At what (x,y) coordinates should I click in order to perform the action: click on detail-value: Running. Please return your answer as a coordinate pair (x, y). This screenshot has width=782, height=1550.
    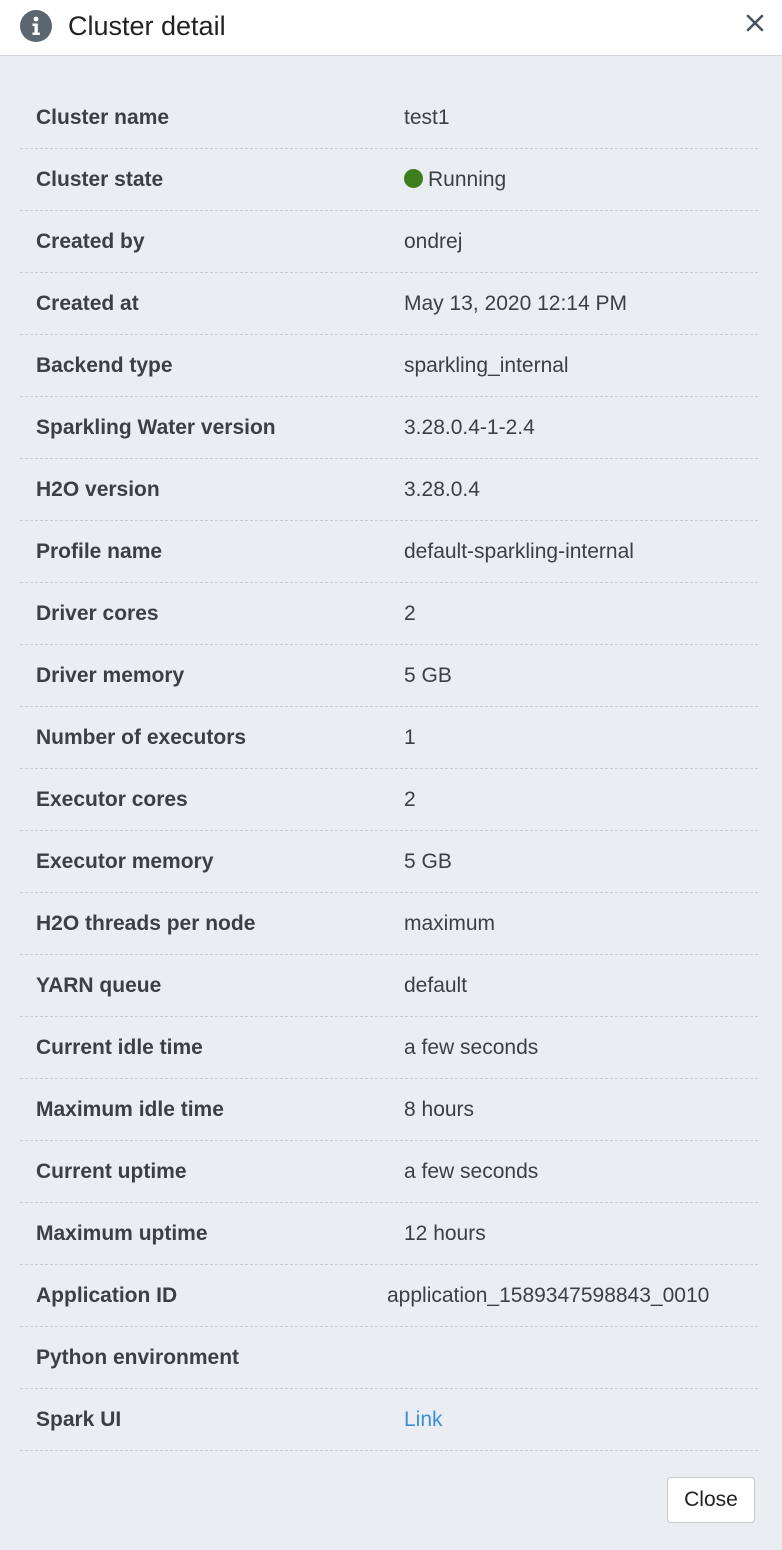
    Looking at the image, I should click on (455, 180).